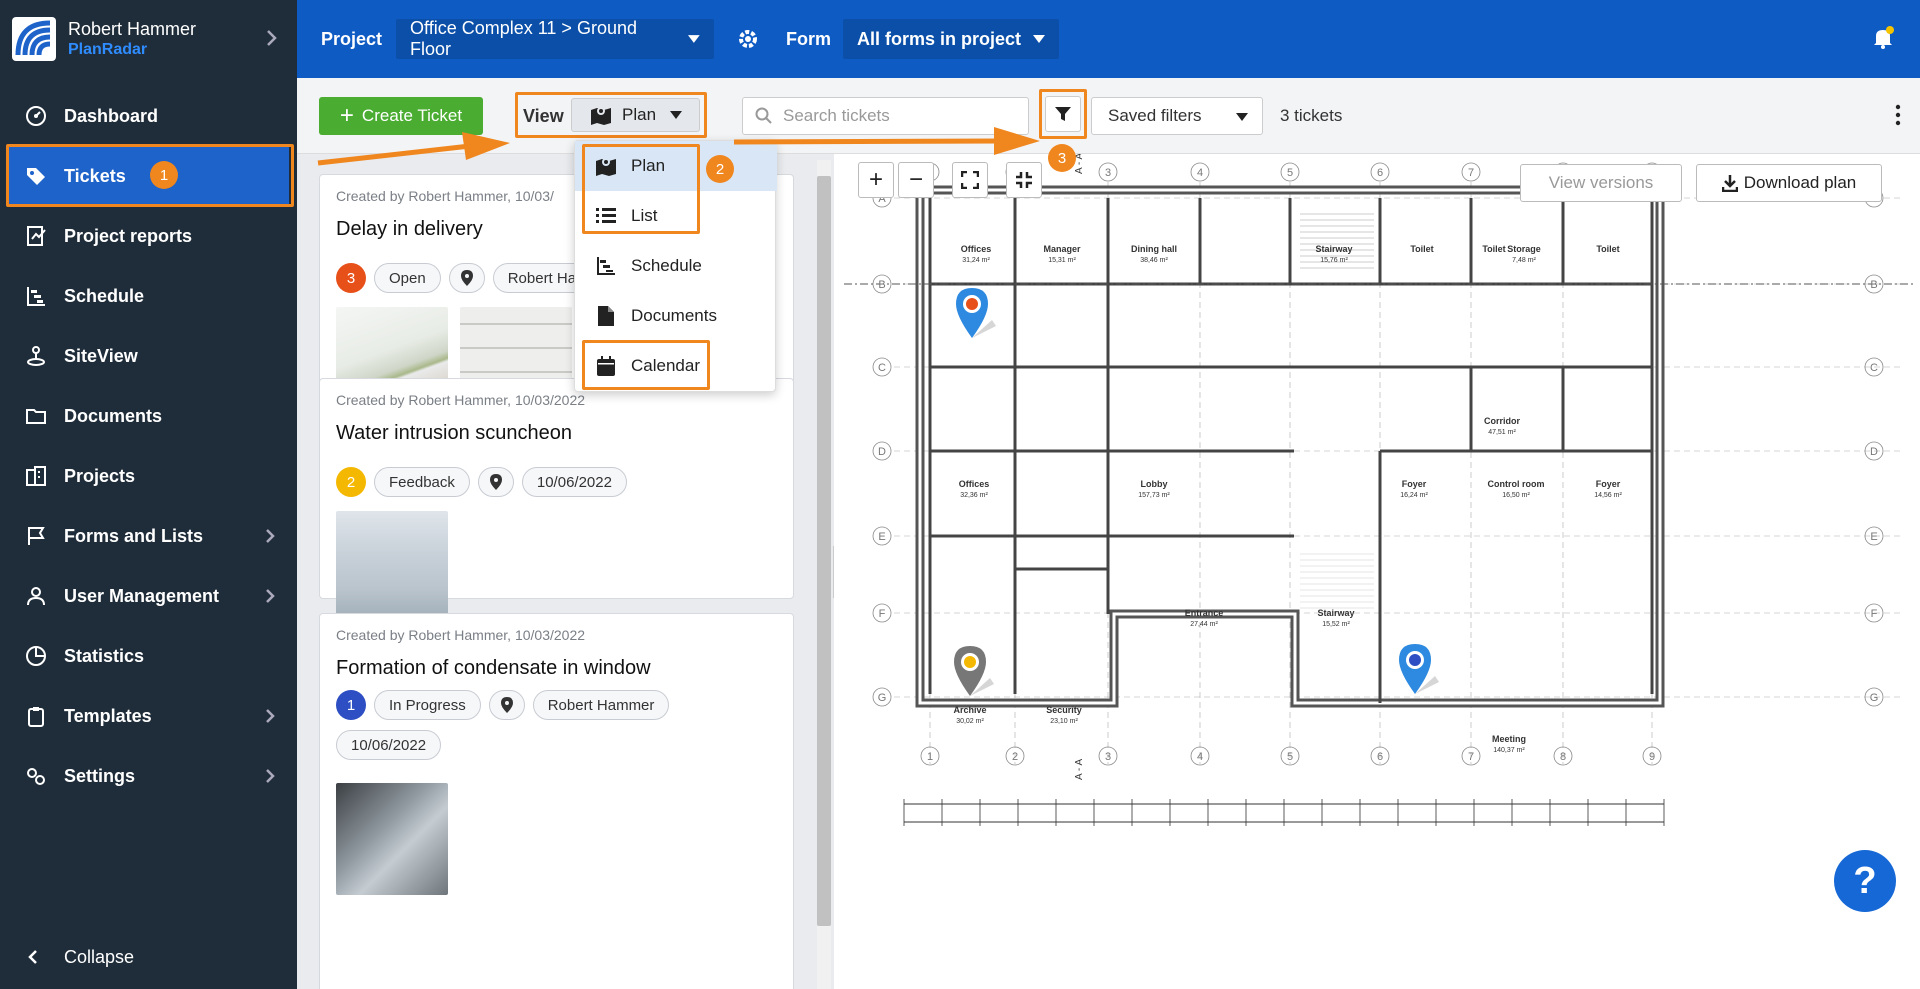 This screenshot has width=1920, height=989. I want to click on room-label: Offices, so click(974, 484).